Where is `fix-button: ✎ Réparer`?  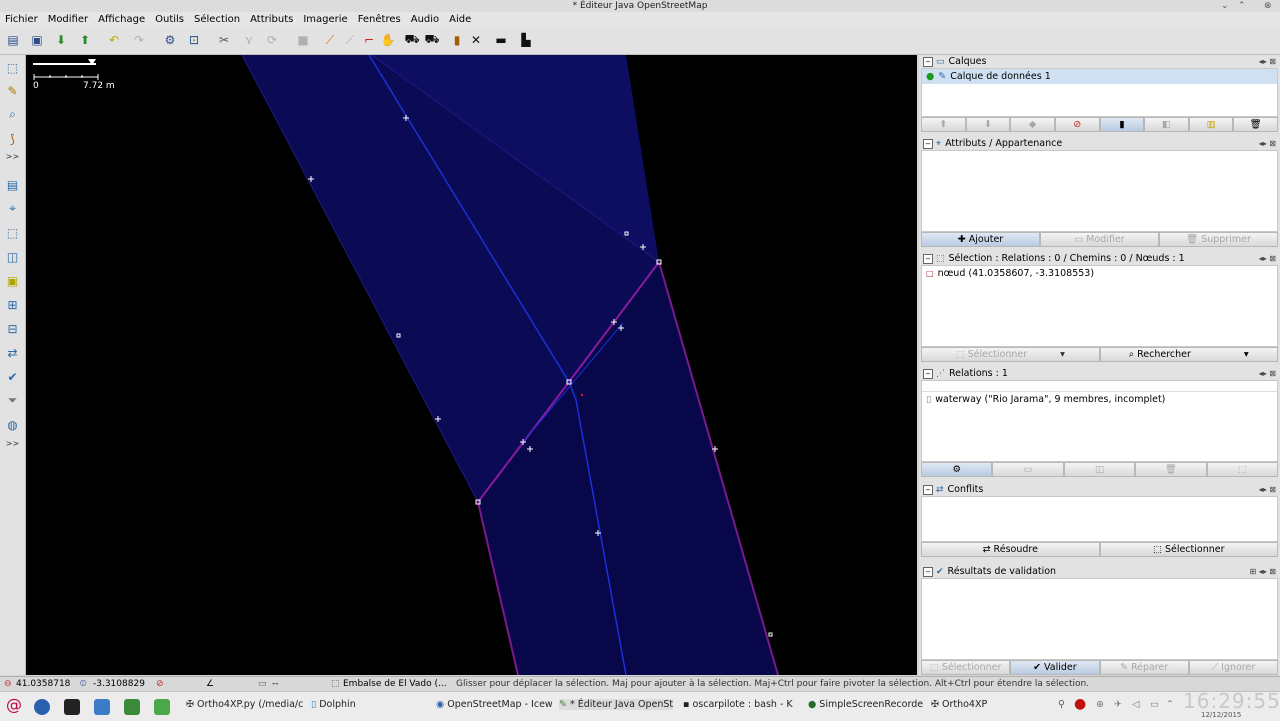
fix-button: ✎ Réparer is located at coordinates (1144, 667).